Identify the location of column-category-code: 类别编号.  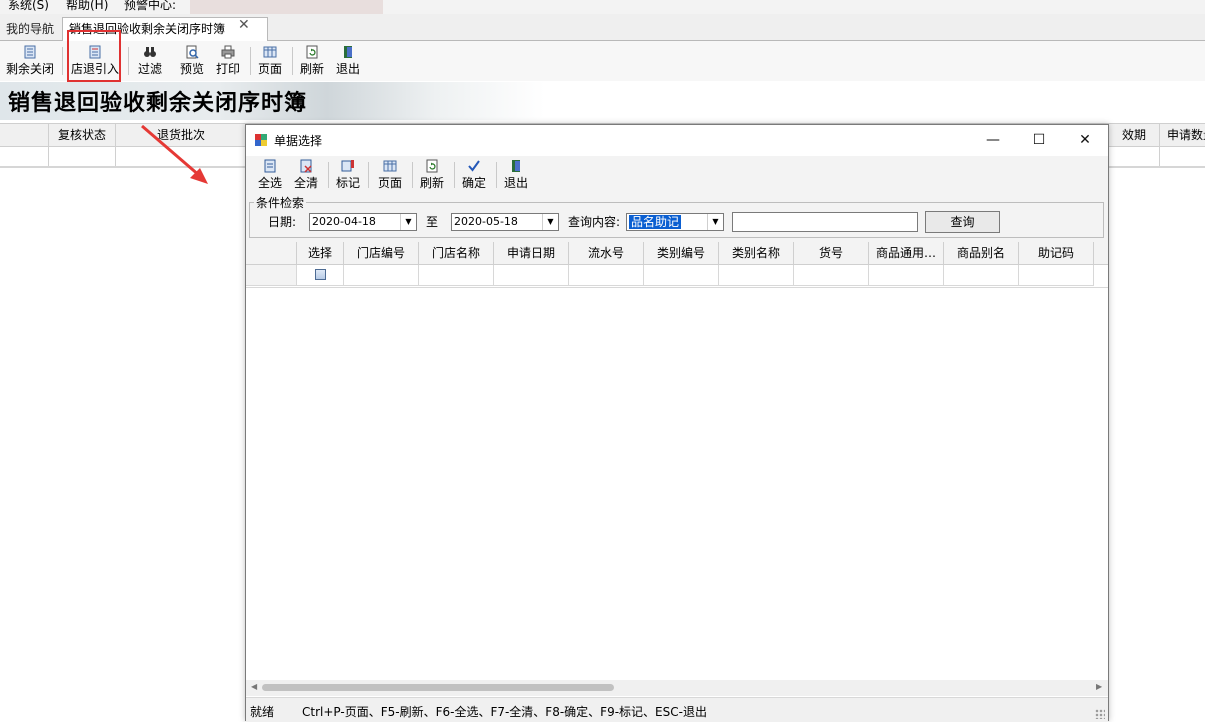
(681, 253).